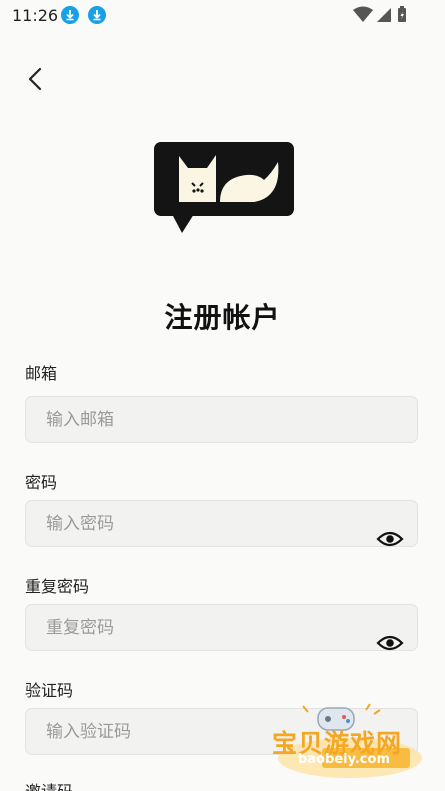 This screenshot has height=791, width=445. Describe the element at coordinates (363, 14) in the screenshot. I see `wifi-icon` at that location.